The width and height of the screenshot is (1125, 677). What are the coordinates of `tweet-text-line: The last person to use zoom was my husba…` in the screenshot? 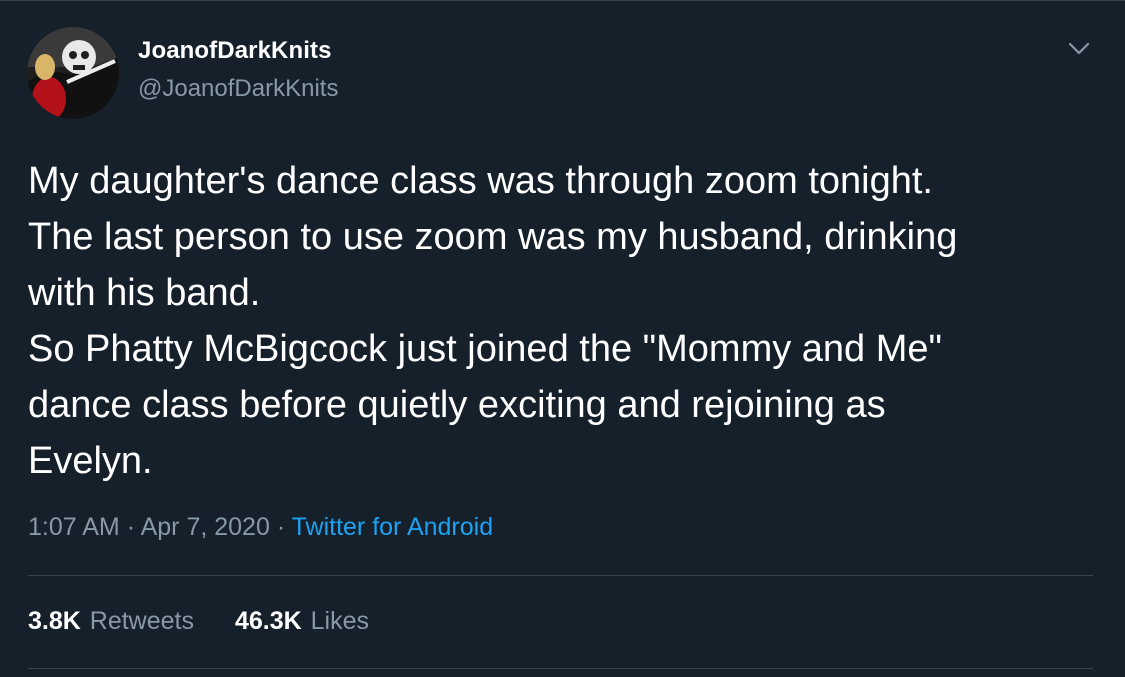 It's located at (493, 237).